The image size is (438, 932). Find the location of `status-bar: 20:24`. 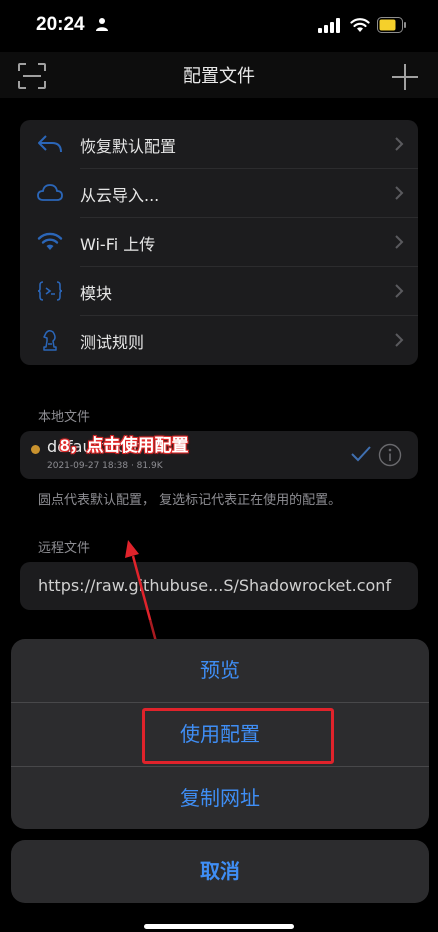

status-bar: 20:24 is located at coordinates (219, 26).